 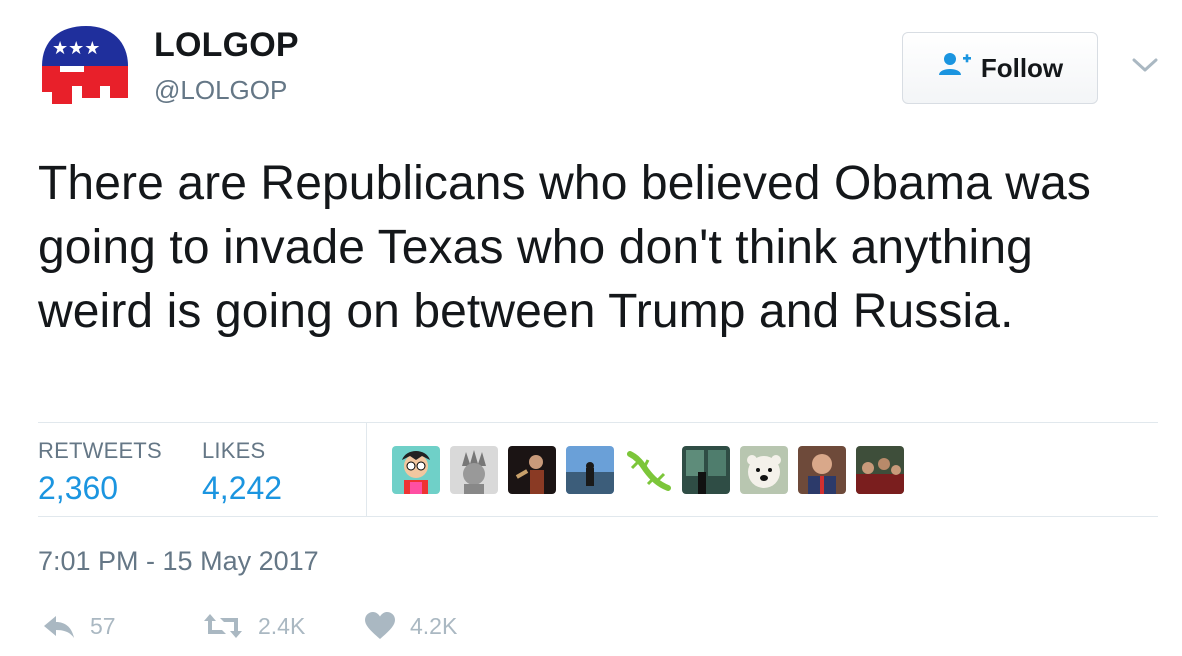 I want to click on likes-label: LIKES, so click(x=234, y=450).